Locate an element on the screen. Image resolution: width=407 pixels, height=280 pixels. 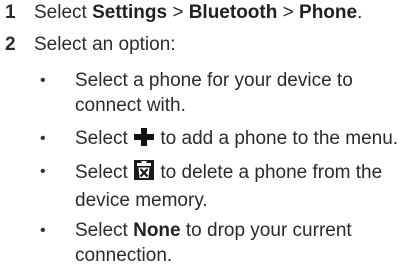
step-number: 2 is located at coordinates (10, 44).